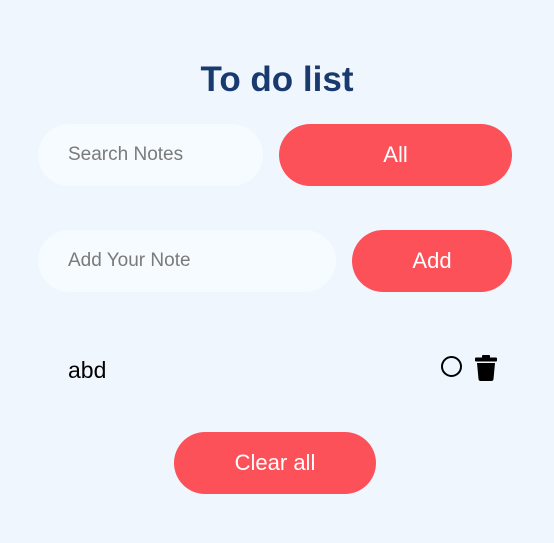 This screenshot has width=554, height=543. I want to click on trash-icon, so click(486, 368).